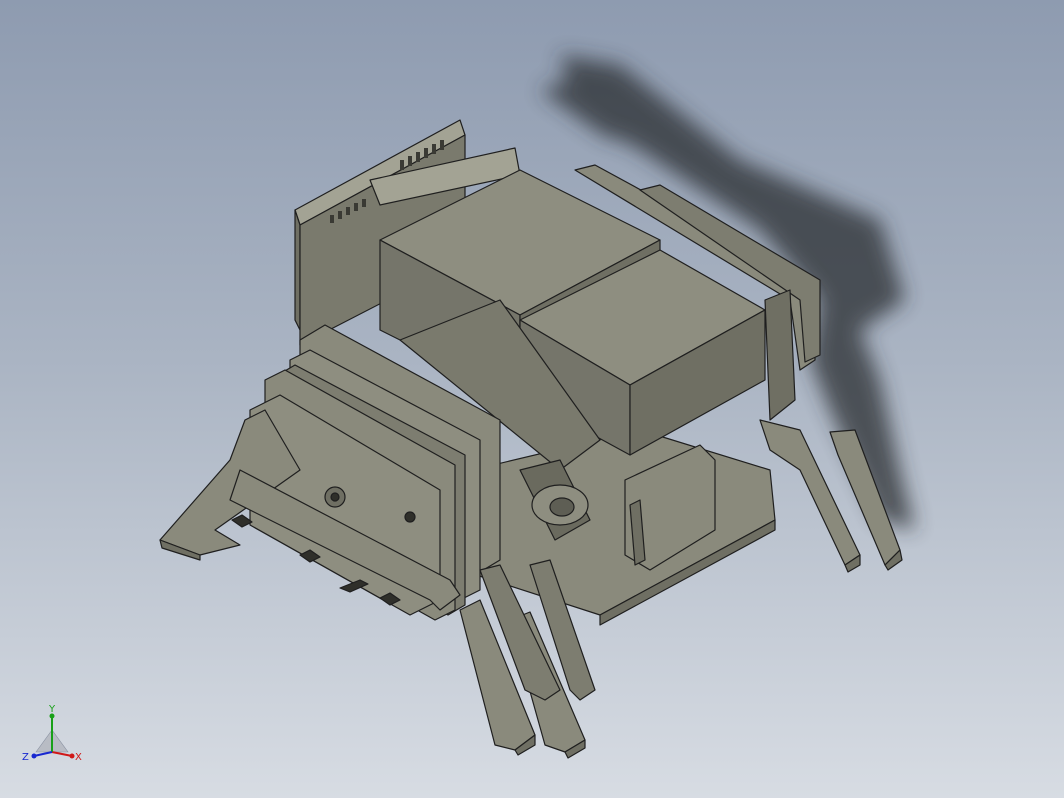 This screenshot has height=798, width=1064. Describe the element at coordinates (52, 709) in the screenshot. I see `triad-y-label: Y` at that location.